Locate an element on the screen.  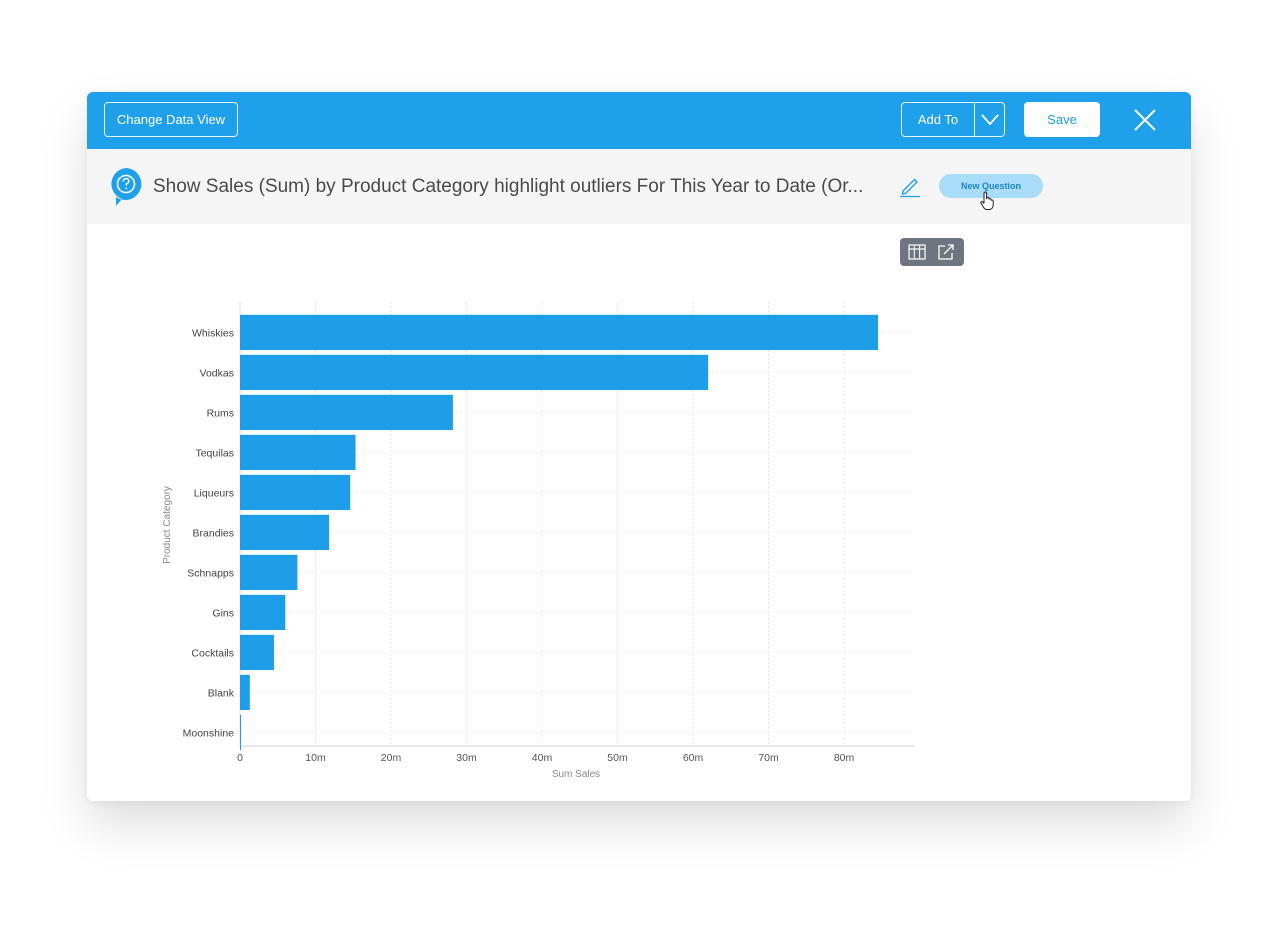
y-tick-label: Tequilas is located at coordinates (214, 453).